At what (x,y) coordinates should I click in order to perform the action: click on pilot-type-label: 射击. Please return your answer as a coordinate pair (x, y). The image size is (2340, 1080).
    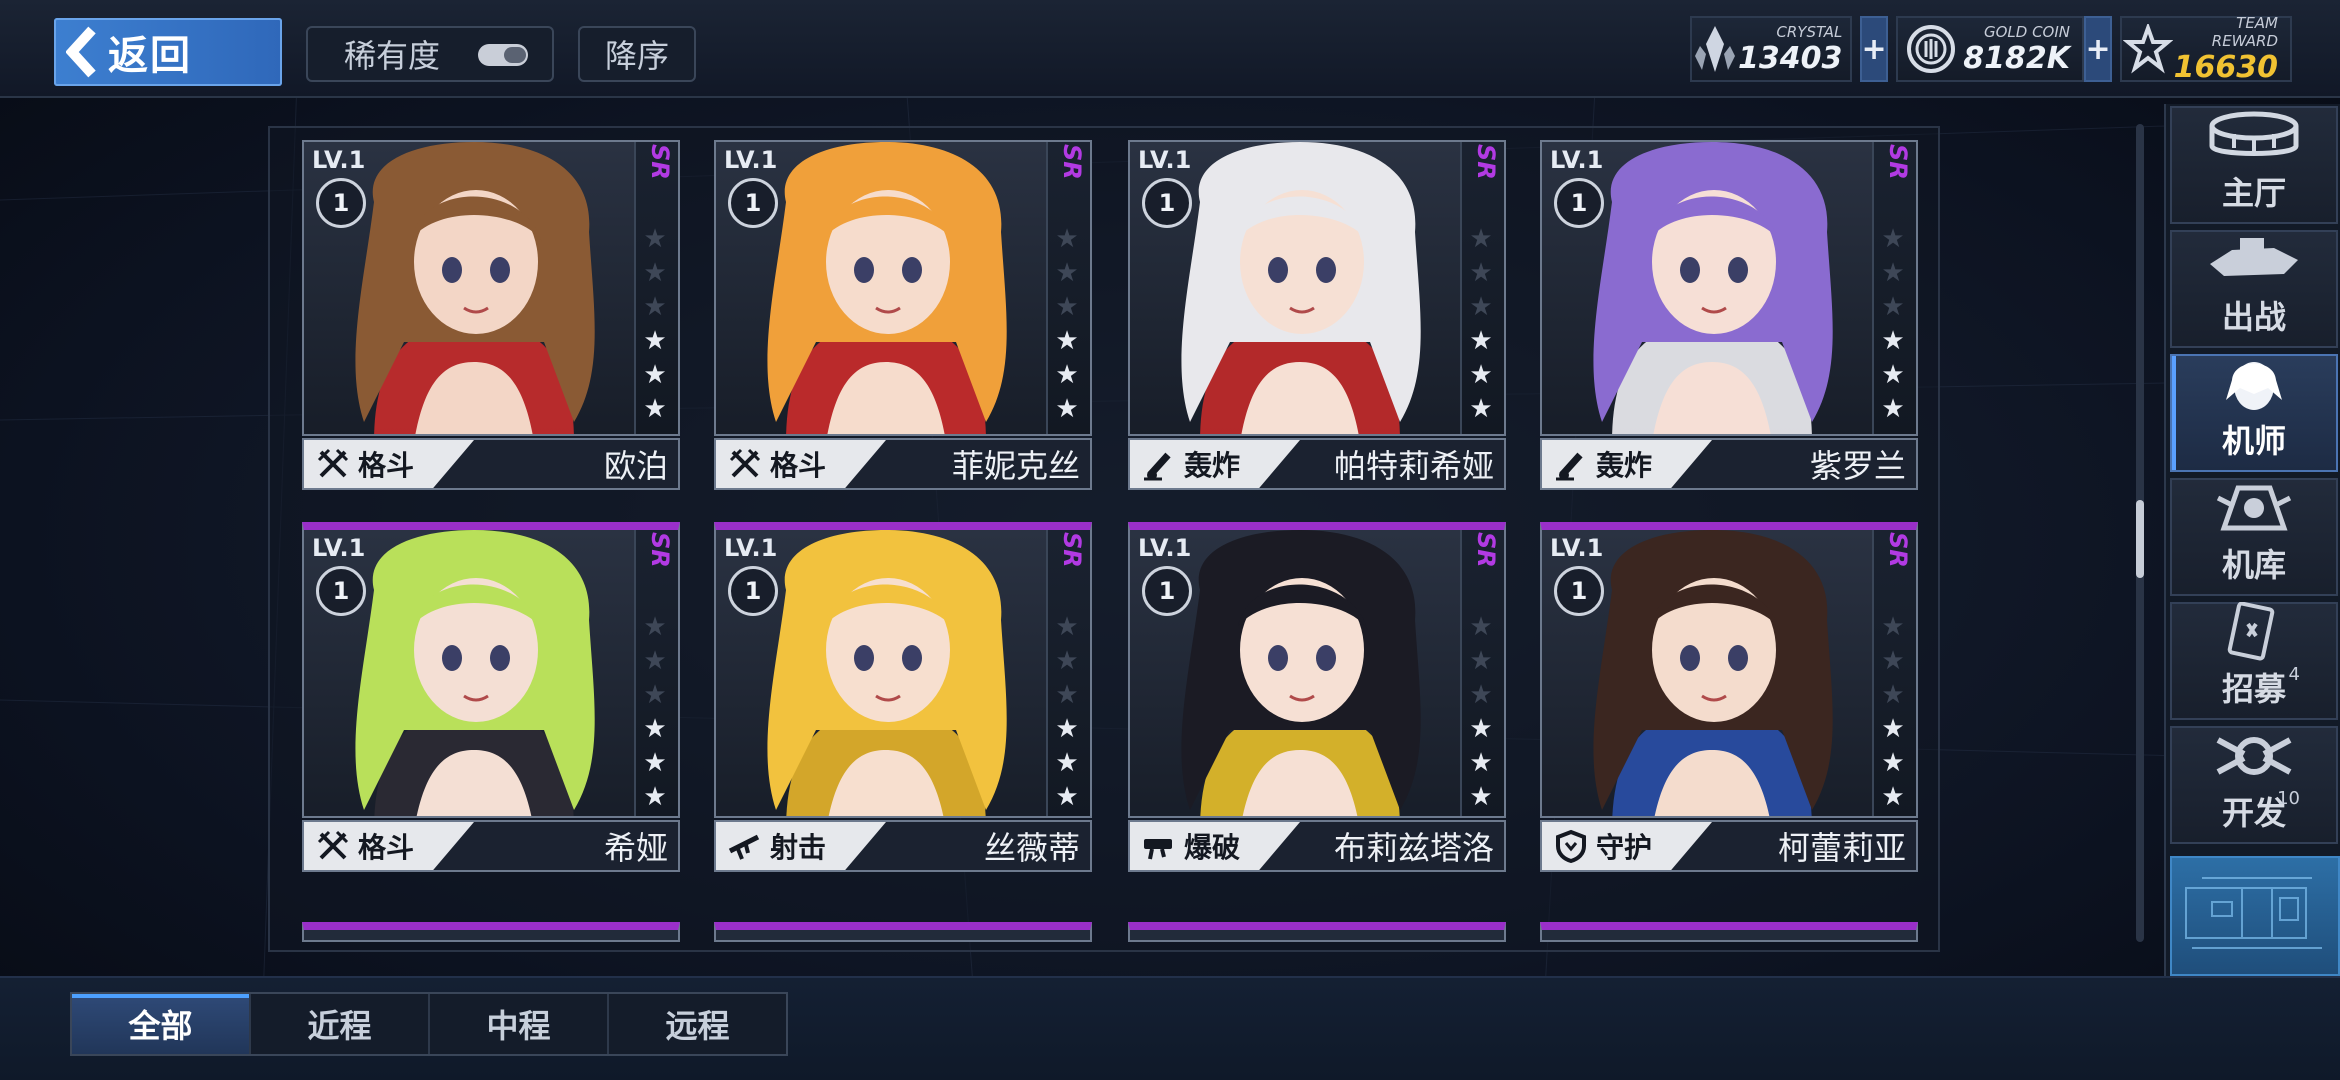
    Looking at the image, I should click on (798, 847).